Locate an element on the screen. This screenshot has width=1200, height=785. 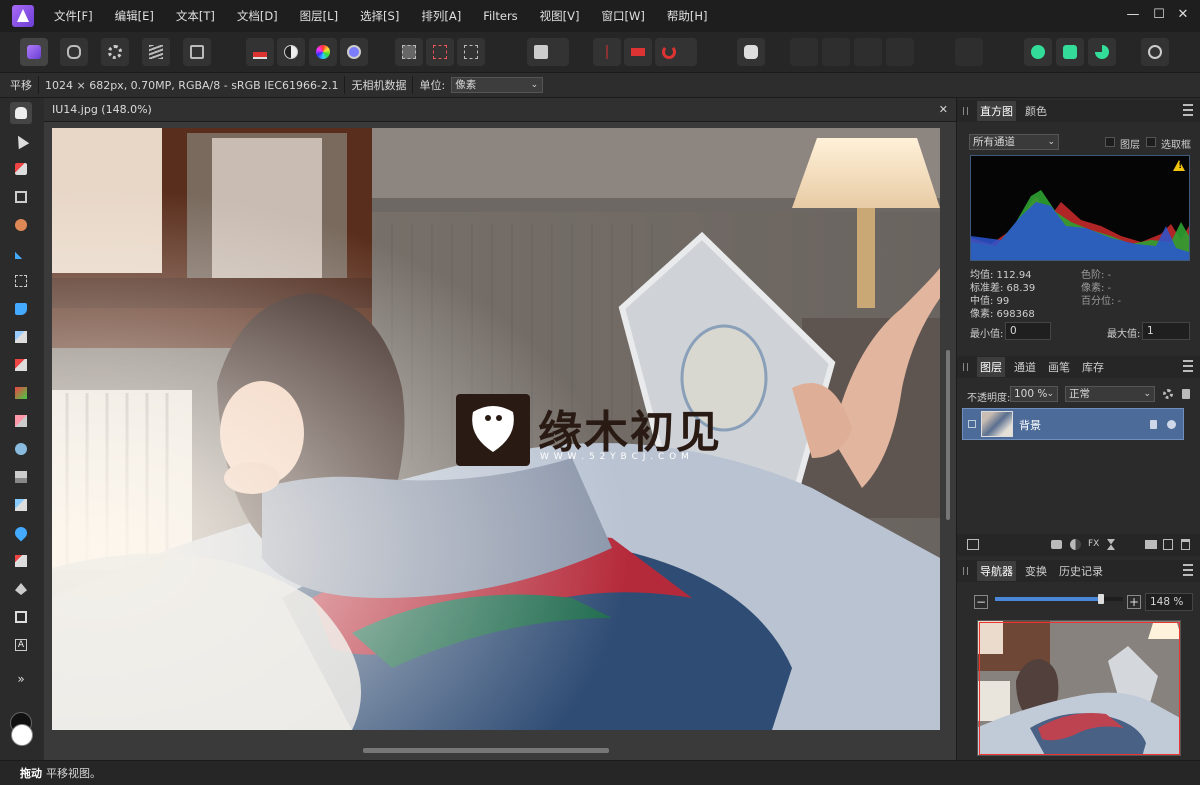
tab-histogram: 直方图 is located at coordinates (996, 111).